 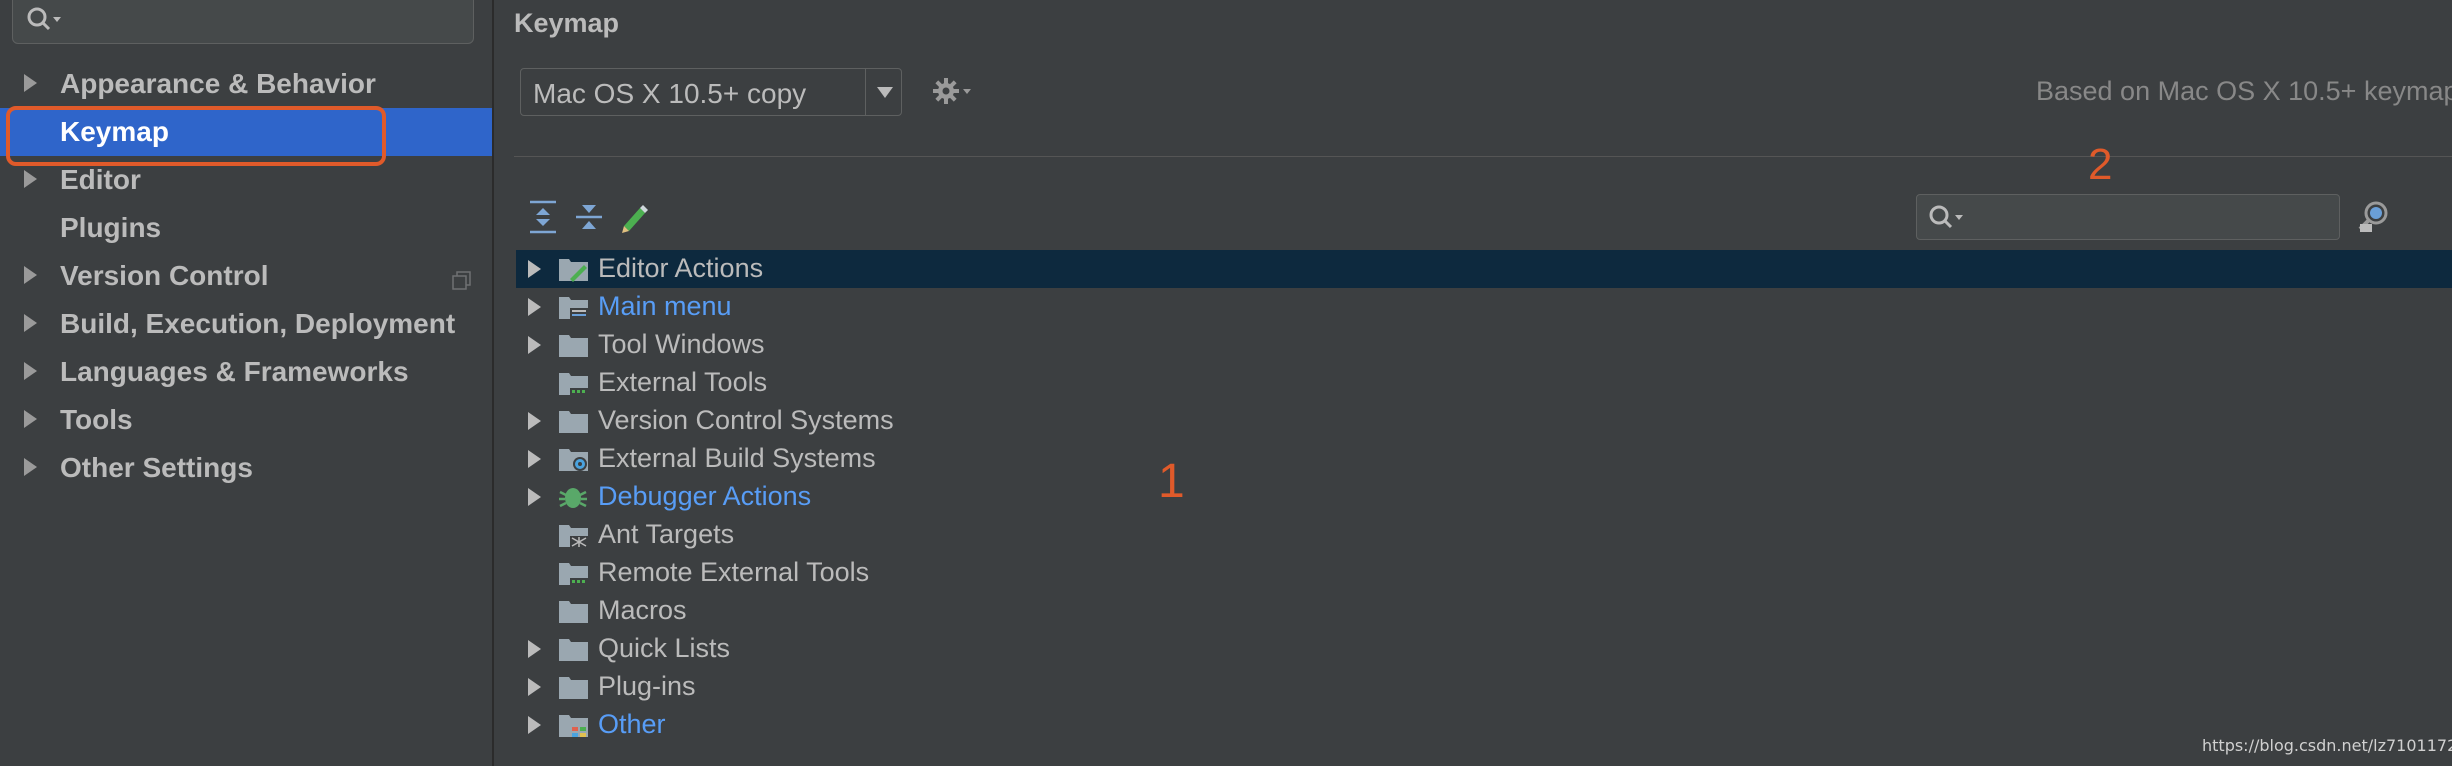 I want to click on tree-row-debugger-actions: Debugger Actions, so click(x=1484, y=497).